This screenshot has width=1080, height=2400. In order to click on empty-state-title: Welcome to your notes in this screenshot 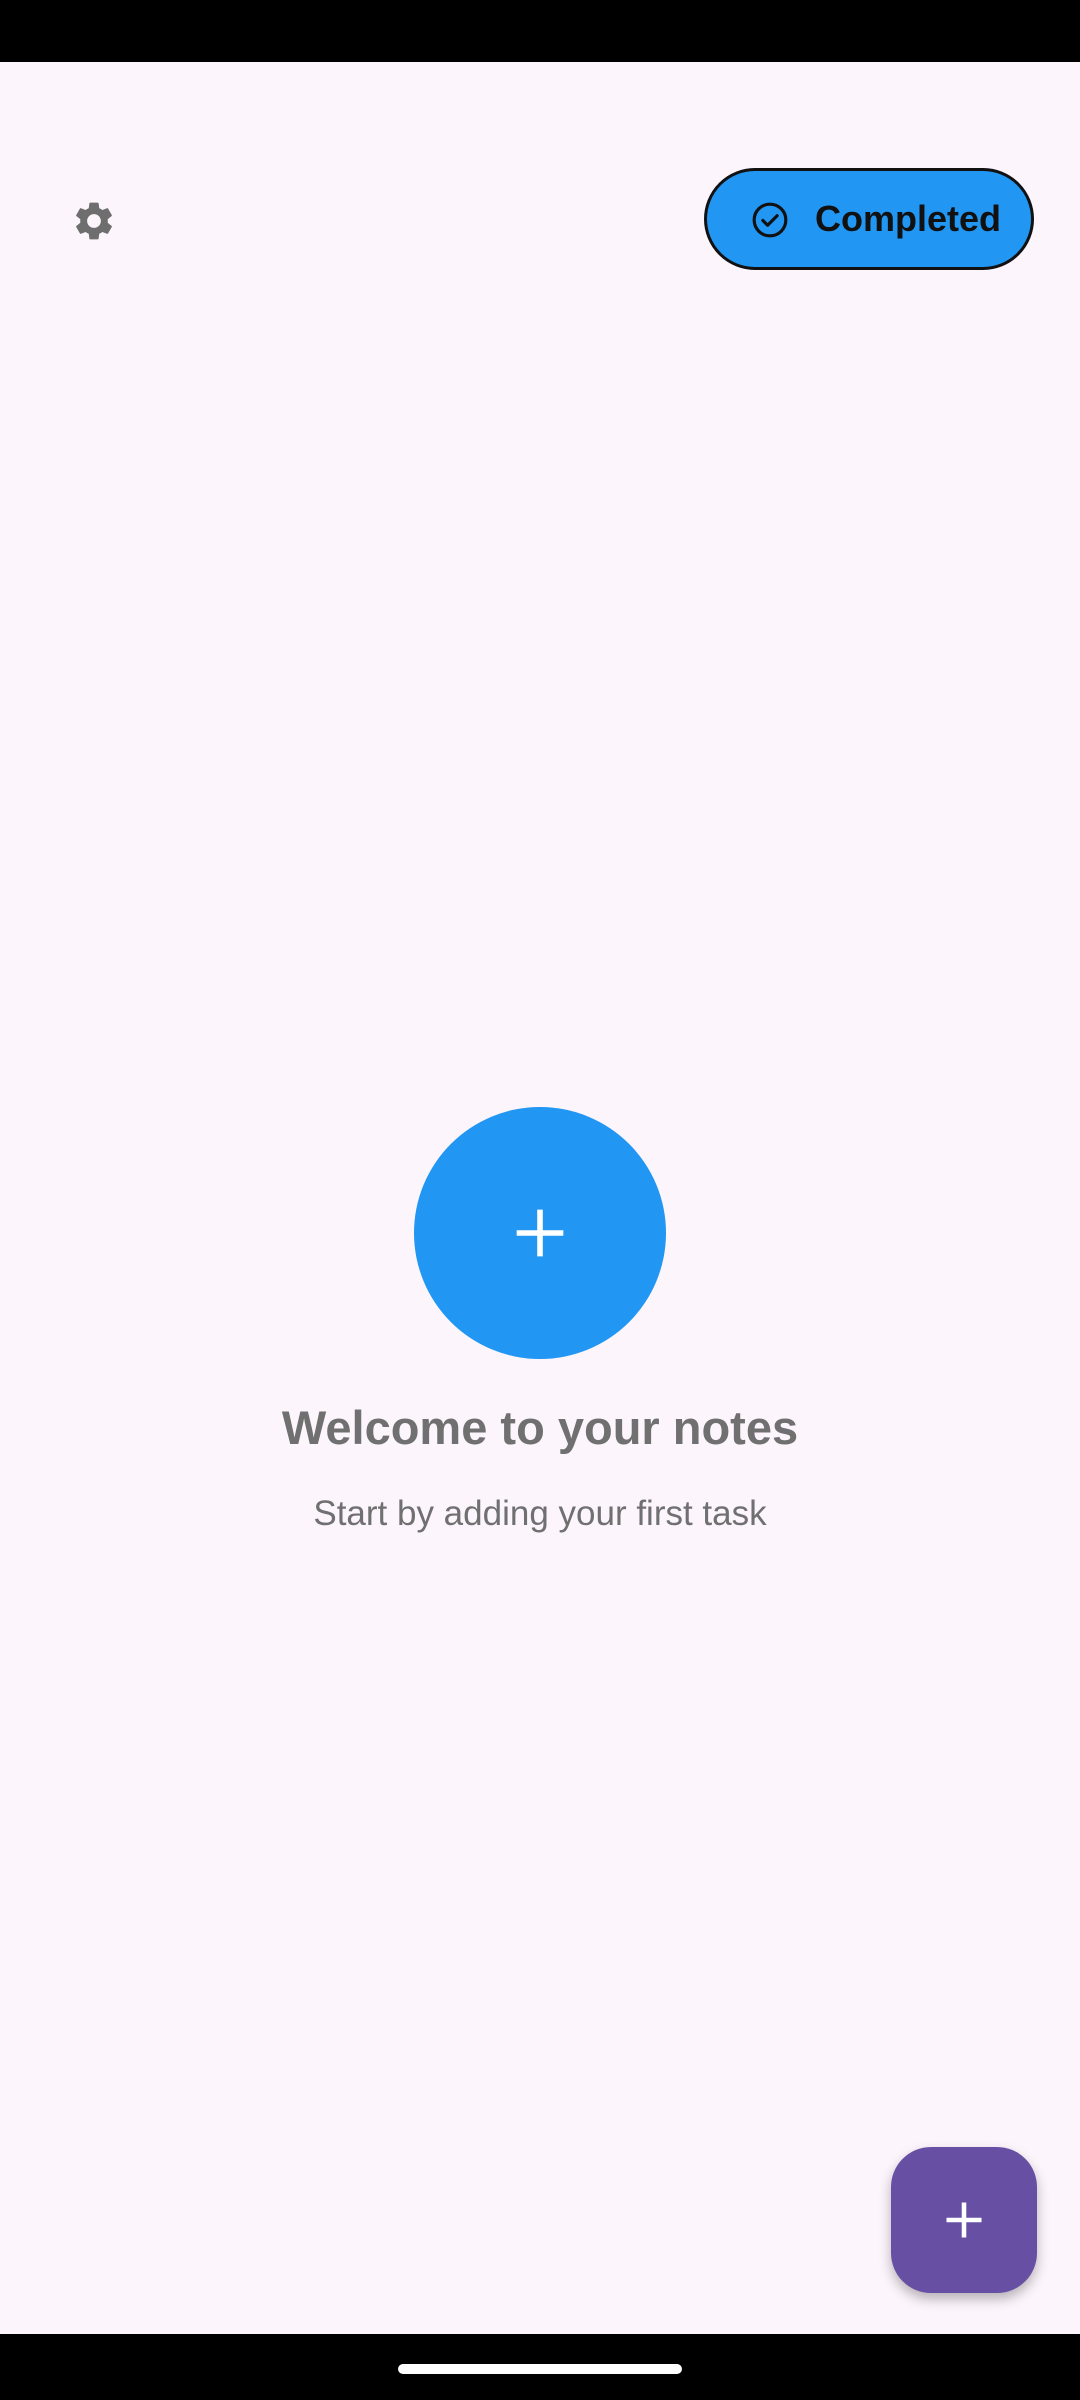, I will do `click(540, 1427)`.